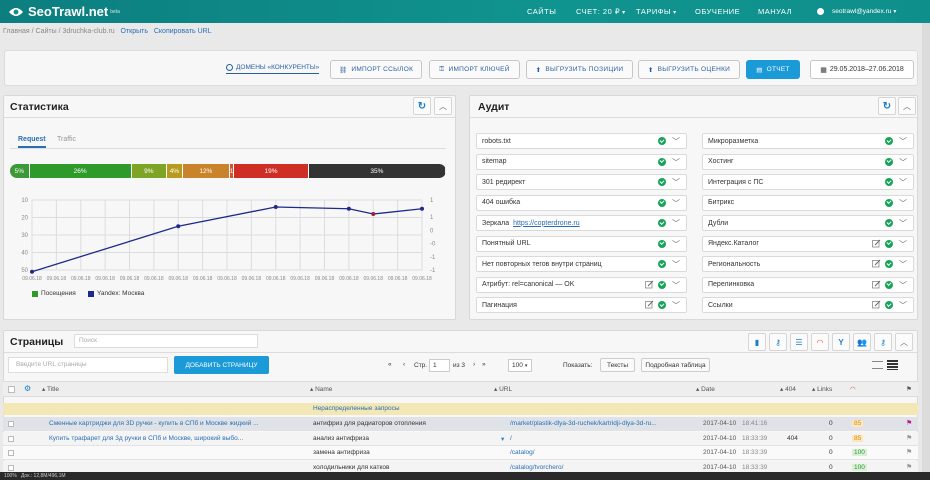 This screenshot has height=480, width=930. What do you see at coordinates (502, 439) in the screenshot?
I see `expand-caret-icon: ▾` at bounding box center [502, 439].